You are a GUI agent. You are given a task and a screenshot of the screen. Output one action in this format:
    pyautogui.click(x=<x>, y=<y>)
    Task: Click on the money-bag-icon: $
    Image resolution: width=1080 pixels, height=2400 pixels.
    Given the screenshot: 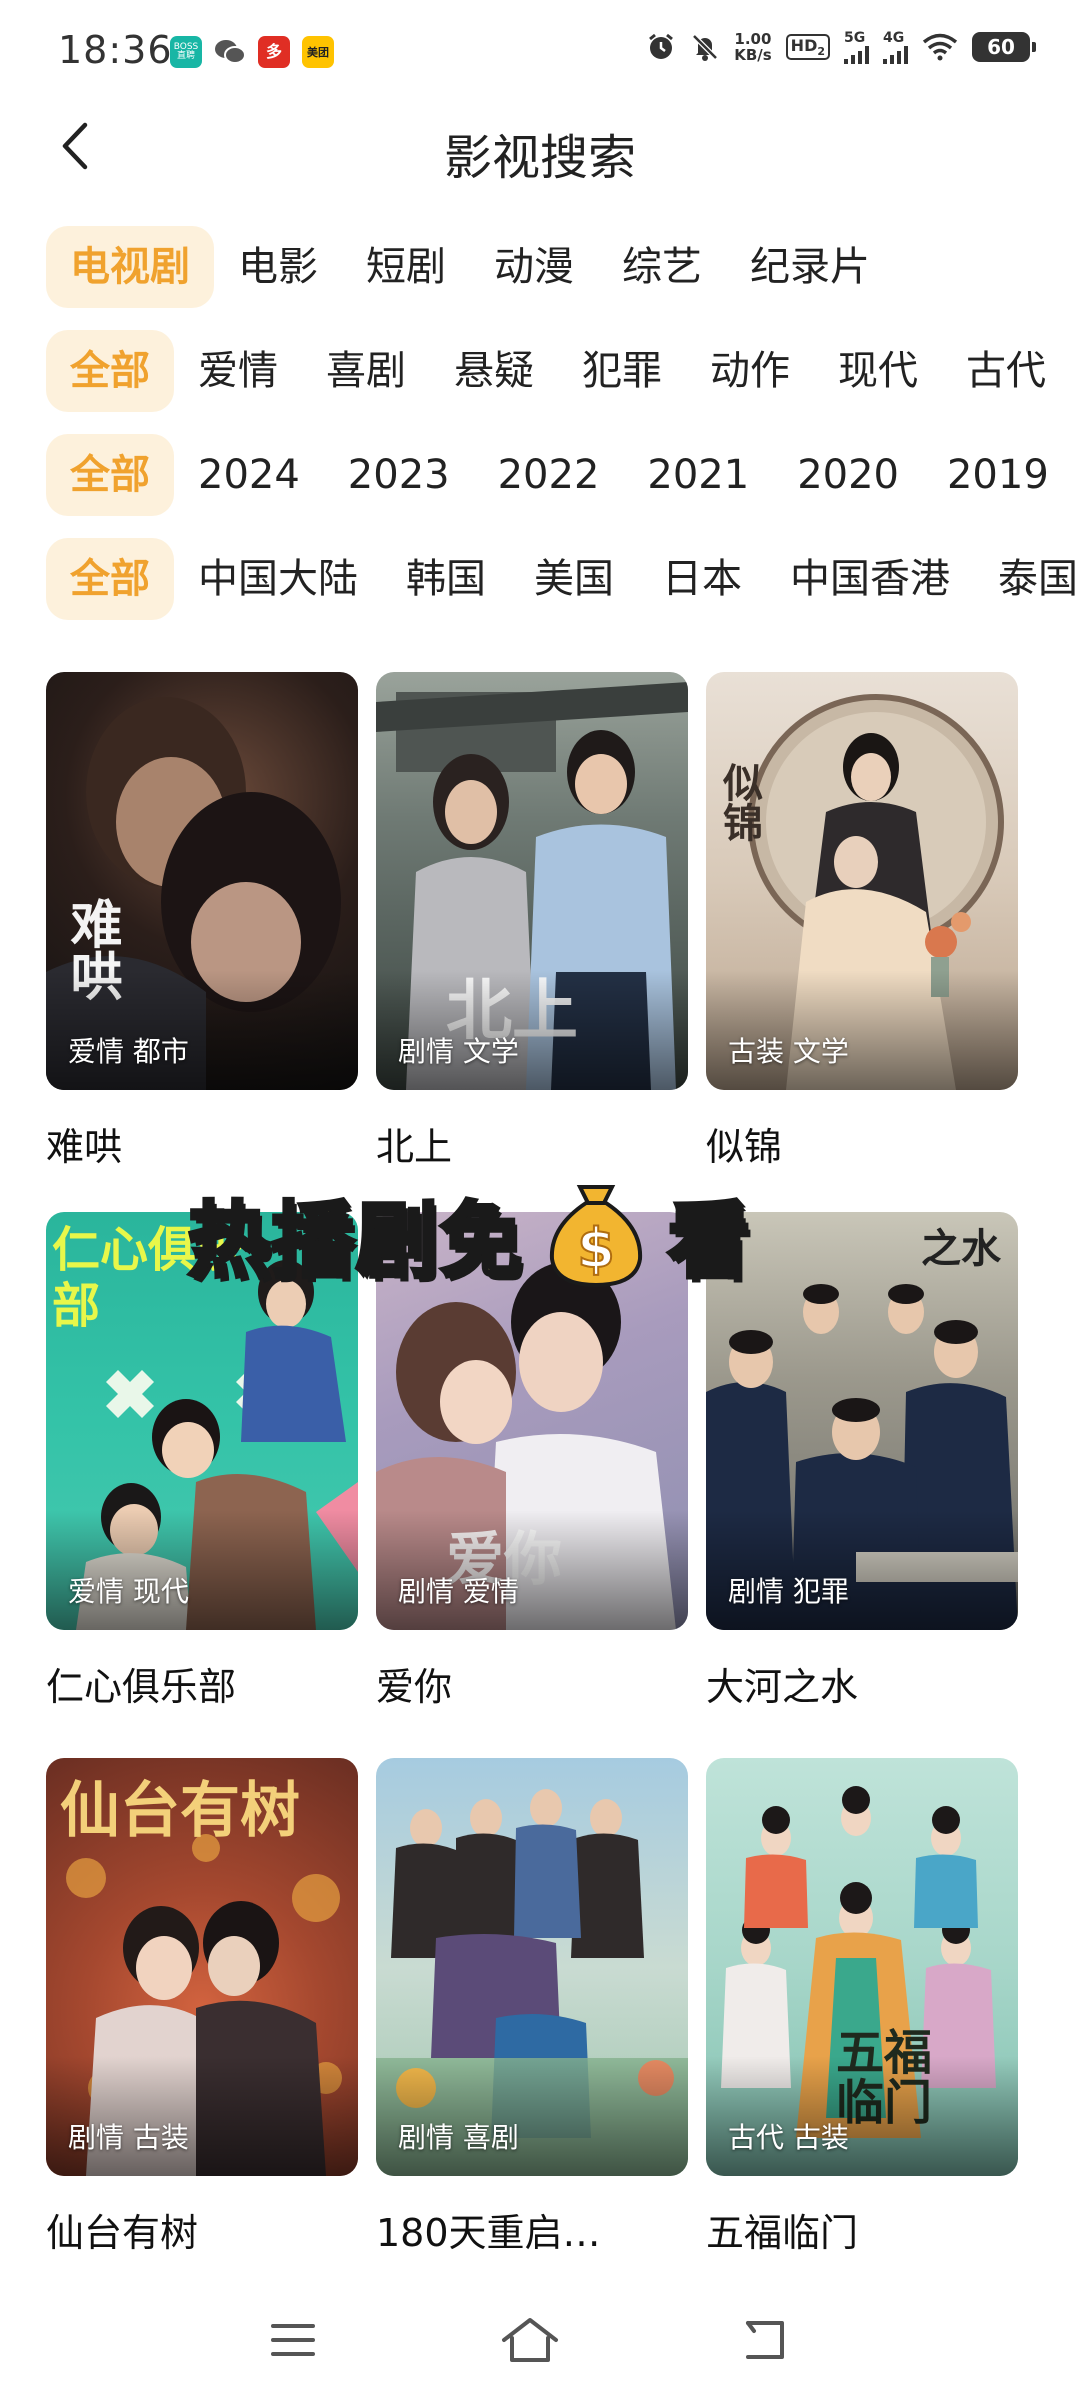 What is the action you would take?
    pyautogui.click(x=596, y=1233)
    